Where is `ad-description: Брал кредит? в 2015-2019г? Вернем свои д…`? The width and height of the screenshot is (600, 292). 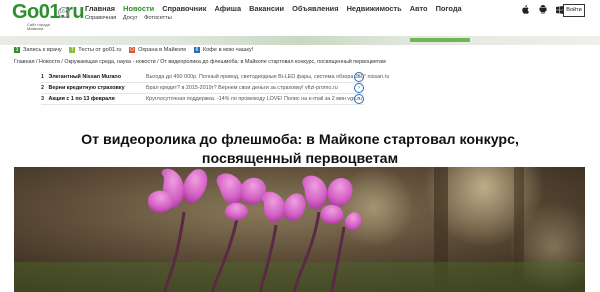 ad-description: Брал кредит? в 2015-2019г? Вернем свои д… is located at coordinates (242, 88).